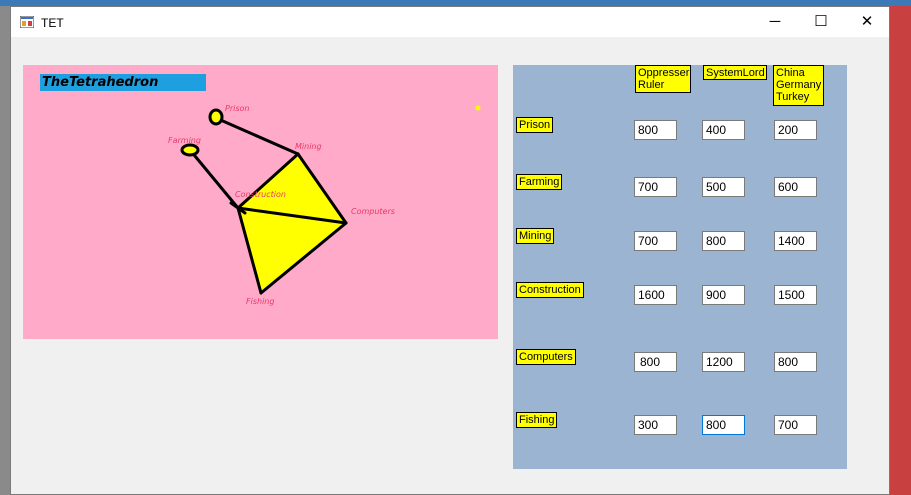 This screenshot has width=911, height=495. I want to click on computers-oppresser-input: 800, so click(655, 362).